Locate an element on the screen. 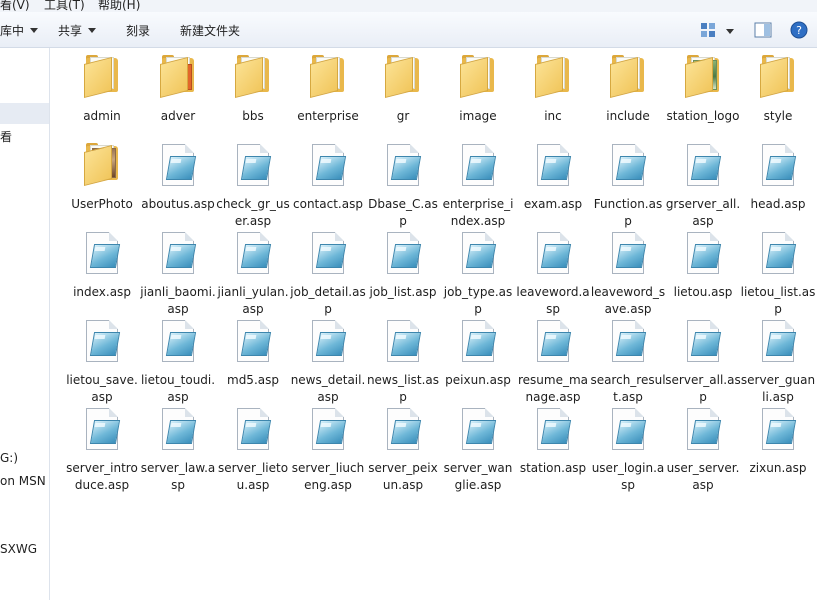  file-name-label: server_wanglie.asp is located at coordinates (478, 476).